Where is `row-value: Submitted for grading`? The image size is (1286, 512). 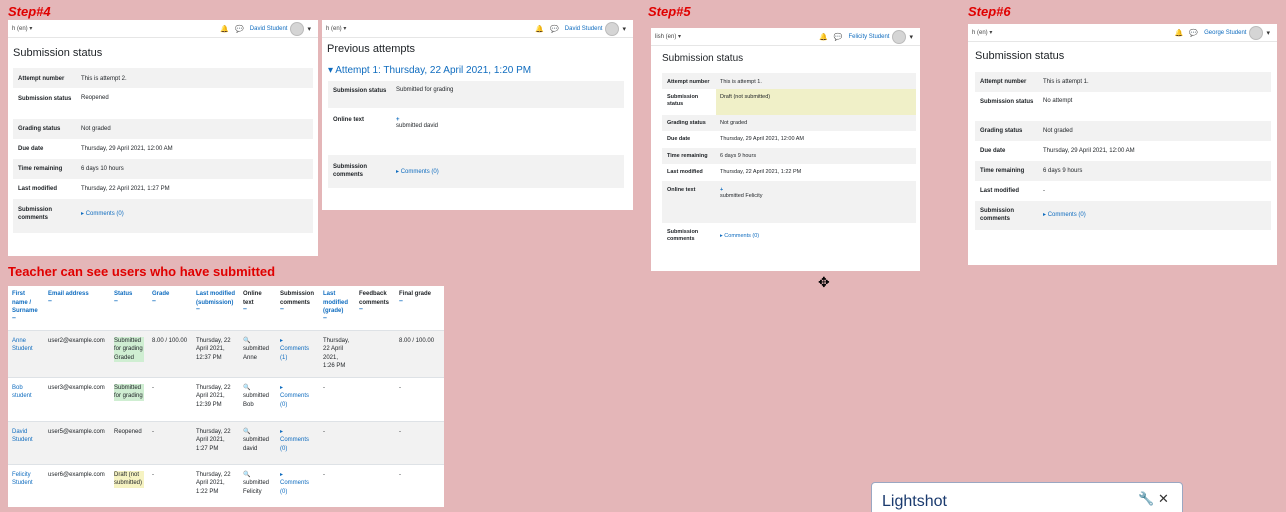
row-value: Submitted for grading is located at coordinates (508, 94).